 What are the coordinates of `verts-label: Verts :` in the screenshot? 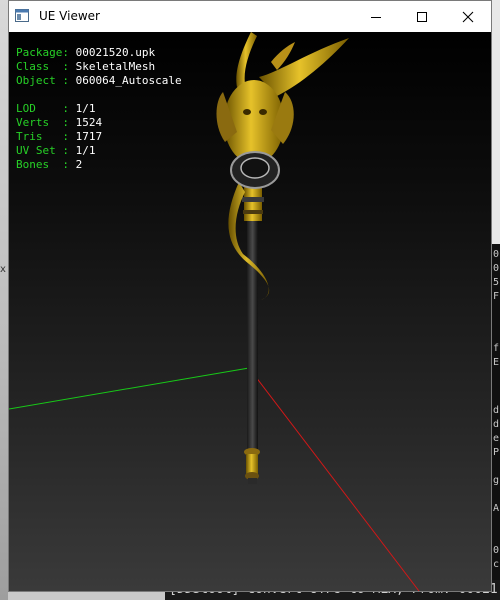 It's located at (42, 122).